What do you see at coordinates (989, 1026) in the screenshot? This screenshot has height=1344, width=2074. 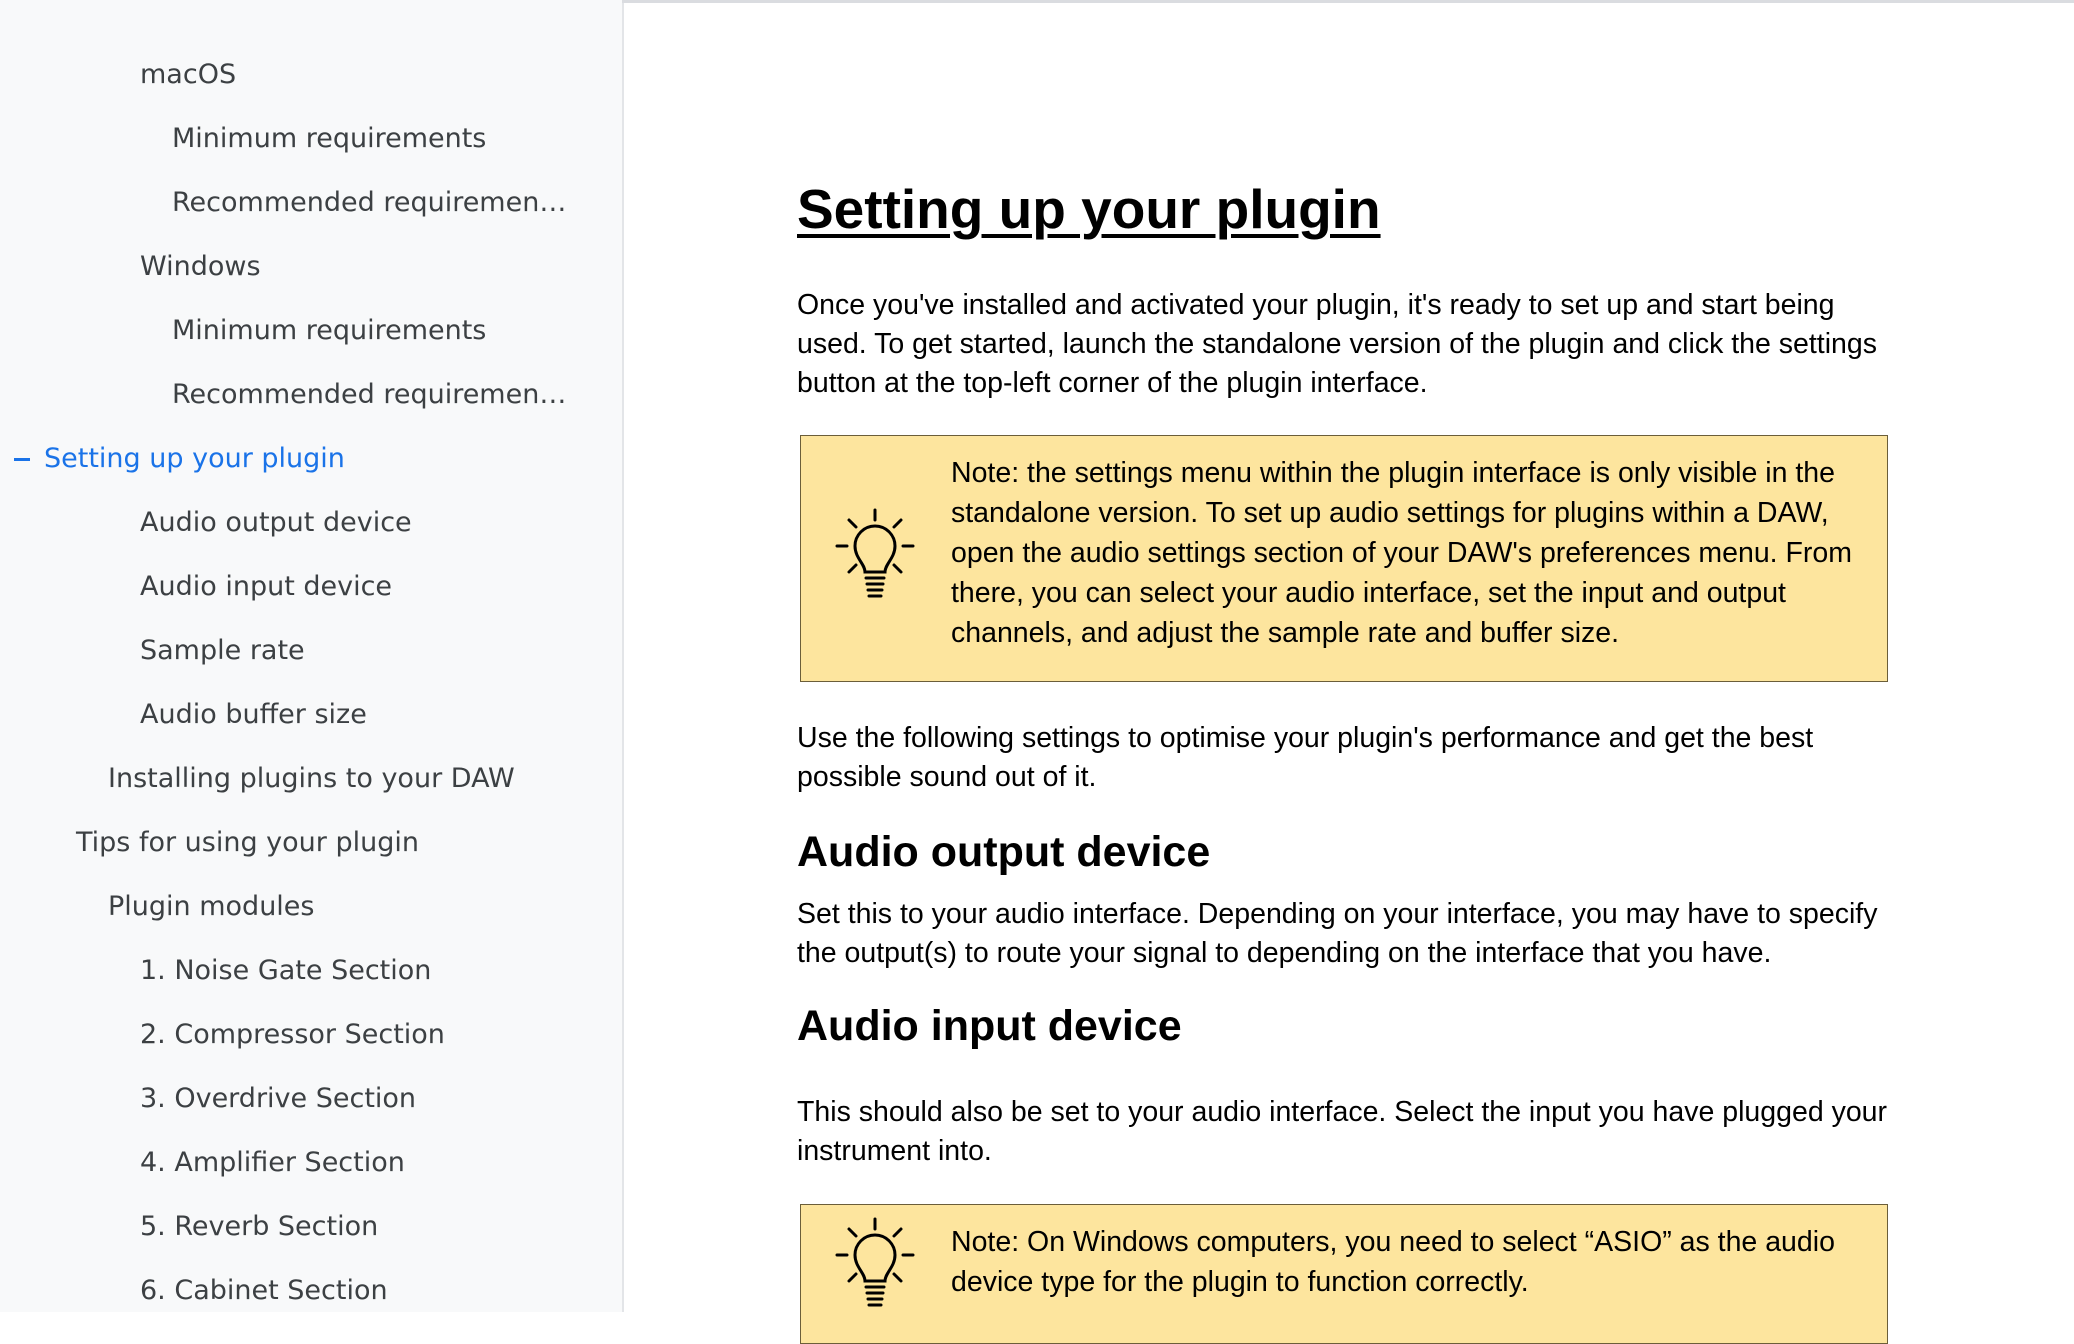 I see `heading-audio-input-device: Audio input device` at bounding box center [989, 1026].